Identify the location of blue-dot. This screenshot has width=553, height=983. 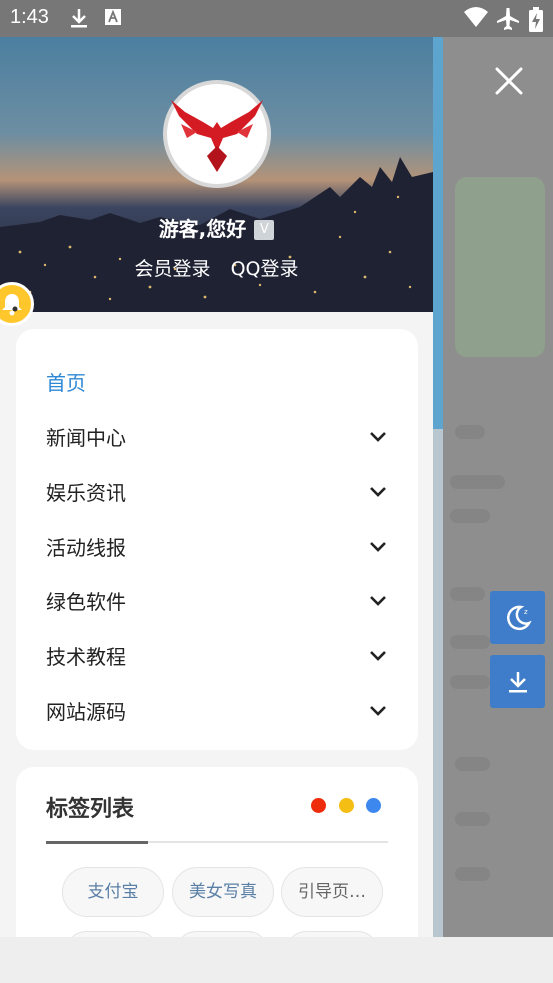
(373, 805).